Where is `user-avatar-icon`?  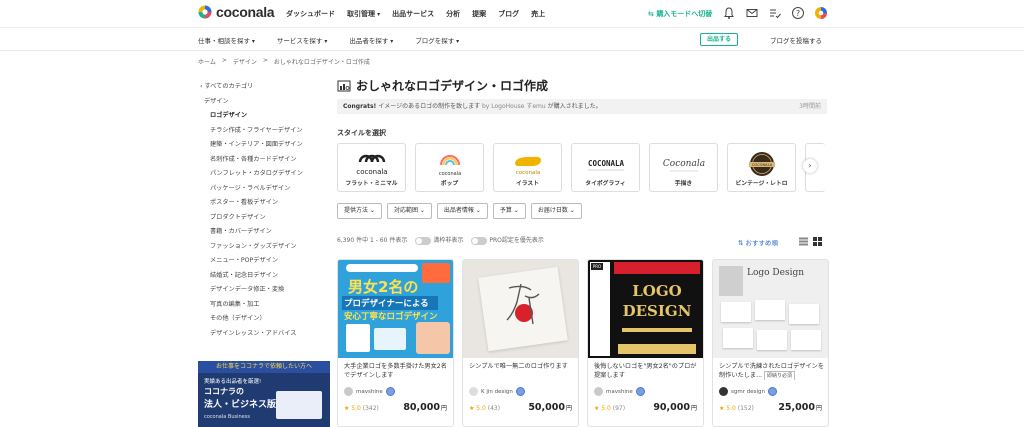 user-avatar-icon is located at coordinates (821, 13).